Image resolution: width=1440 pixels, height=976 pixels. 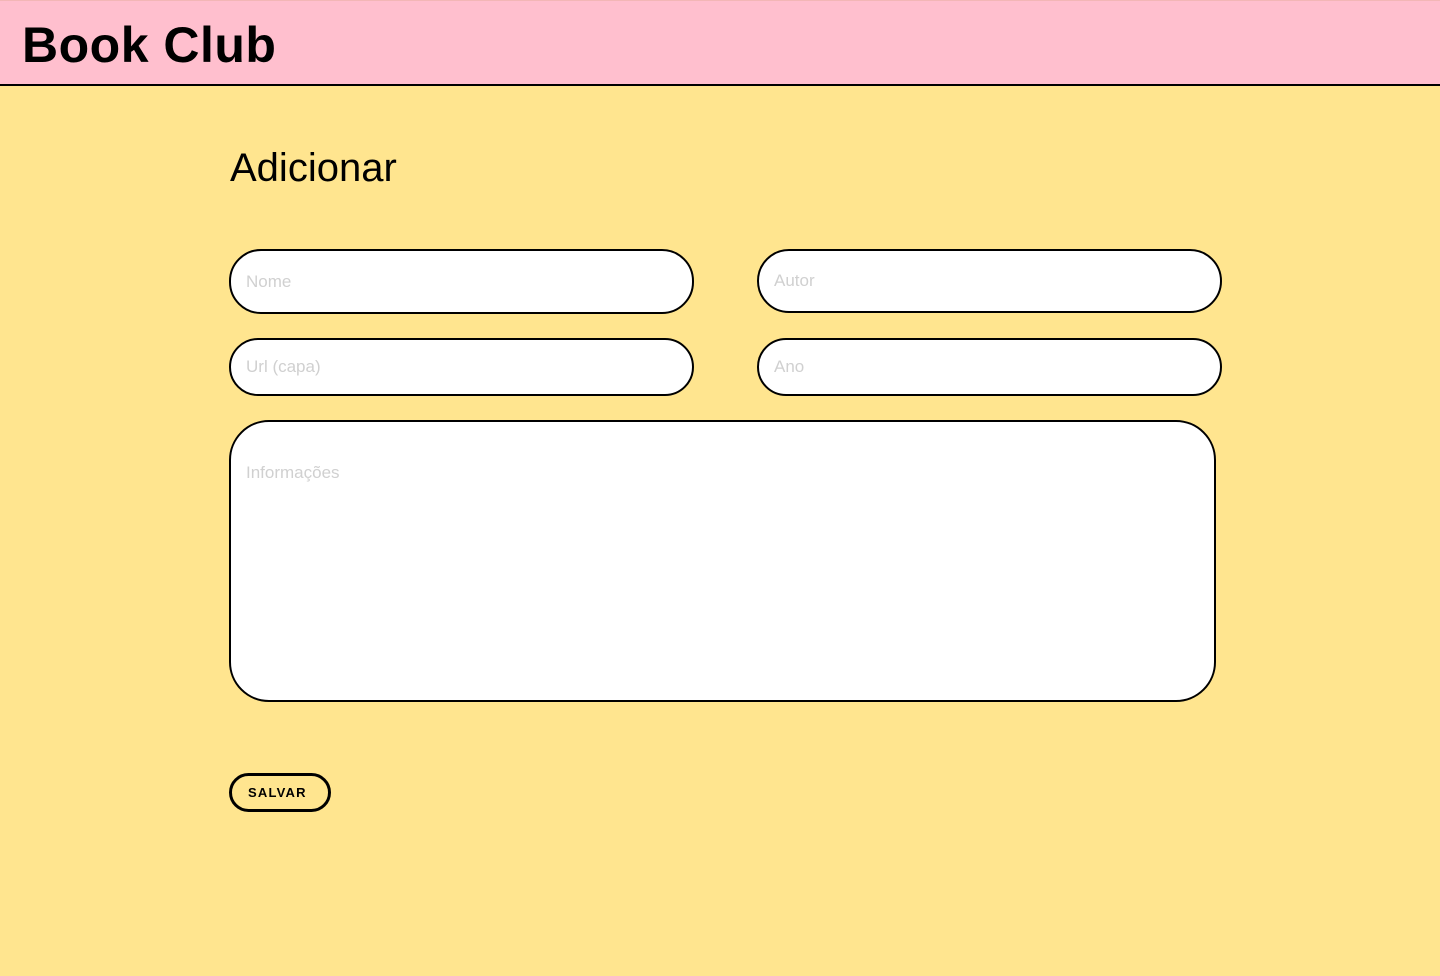 I want to click on author-input, so click(x=989, y=281).